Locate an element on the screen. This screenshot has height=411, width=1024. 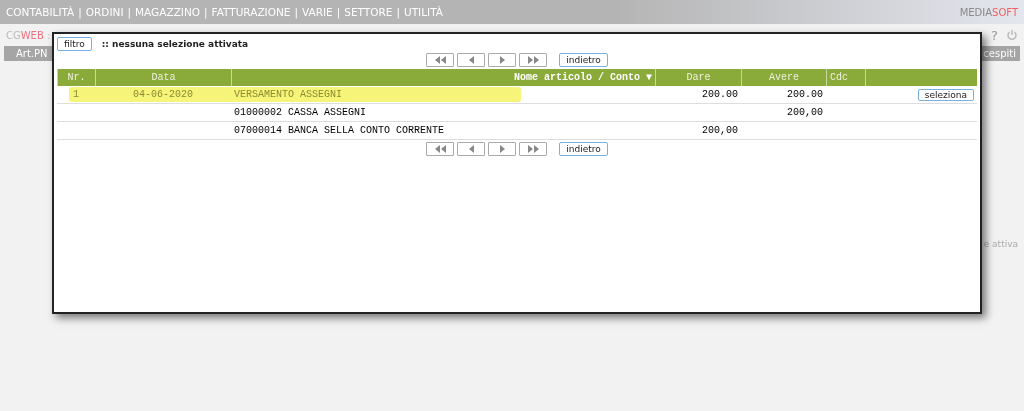
menu-item: ORDINI is located at coordinates (104, 12).